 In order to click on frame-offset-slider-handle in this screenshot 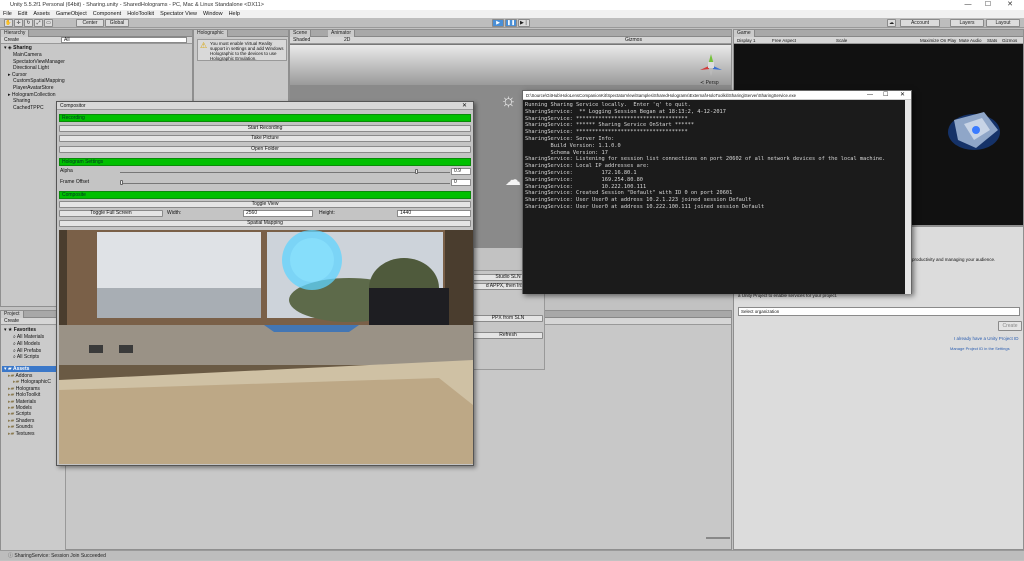, I will do `click(121, 182)`.